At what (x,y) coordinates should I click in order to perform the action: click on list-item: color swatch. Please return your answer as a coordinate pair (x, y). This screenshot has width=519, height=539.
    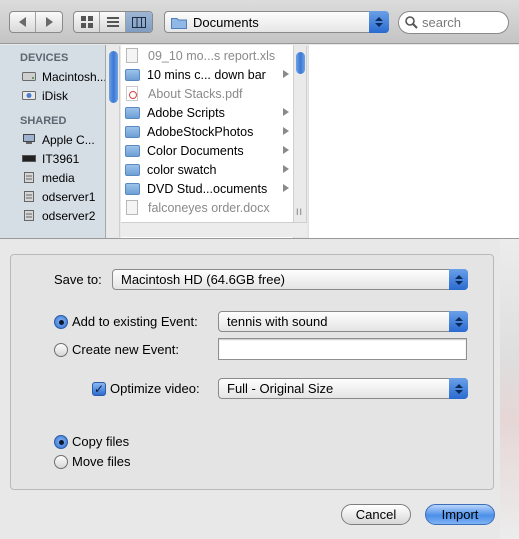
    Looking at the image, I should click on (207, 169).